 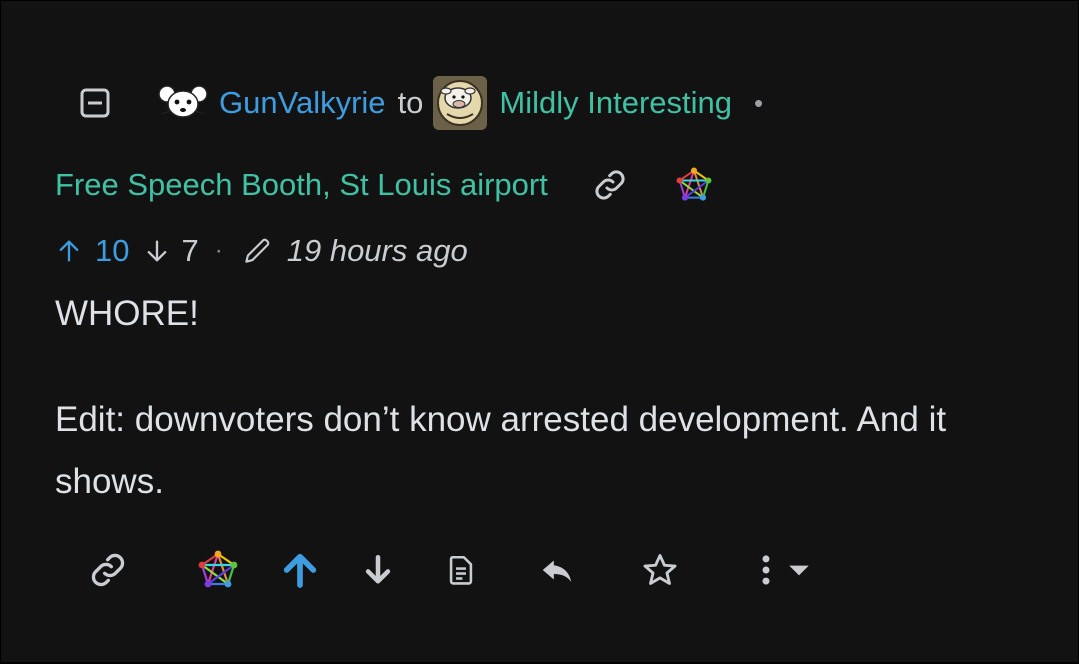 I want to click on author-avatar, so click(x=183, y=103).